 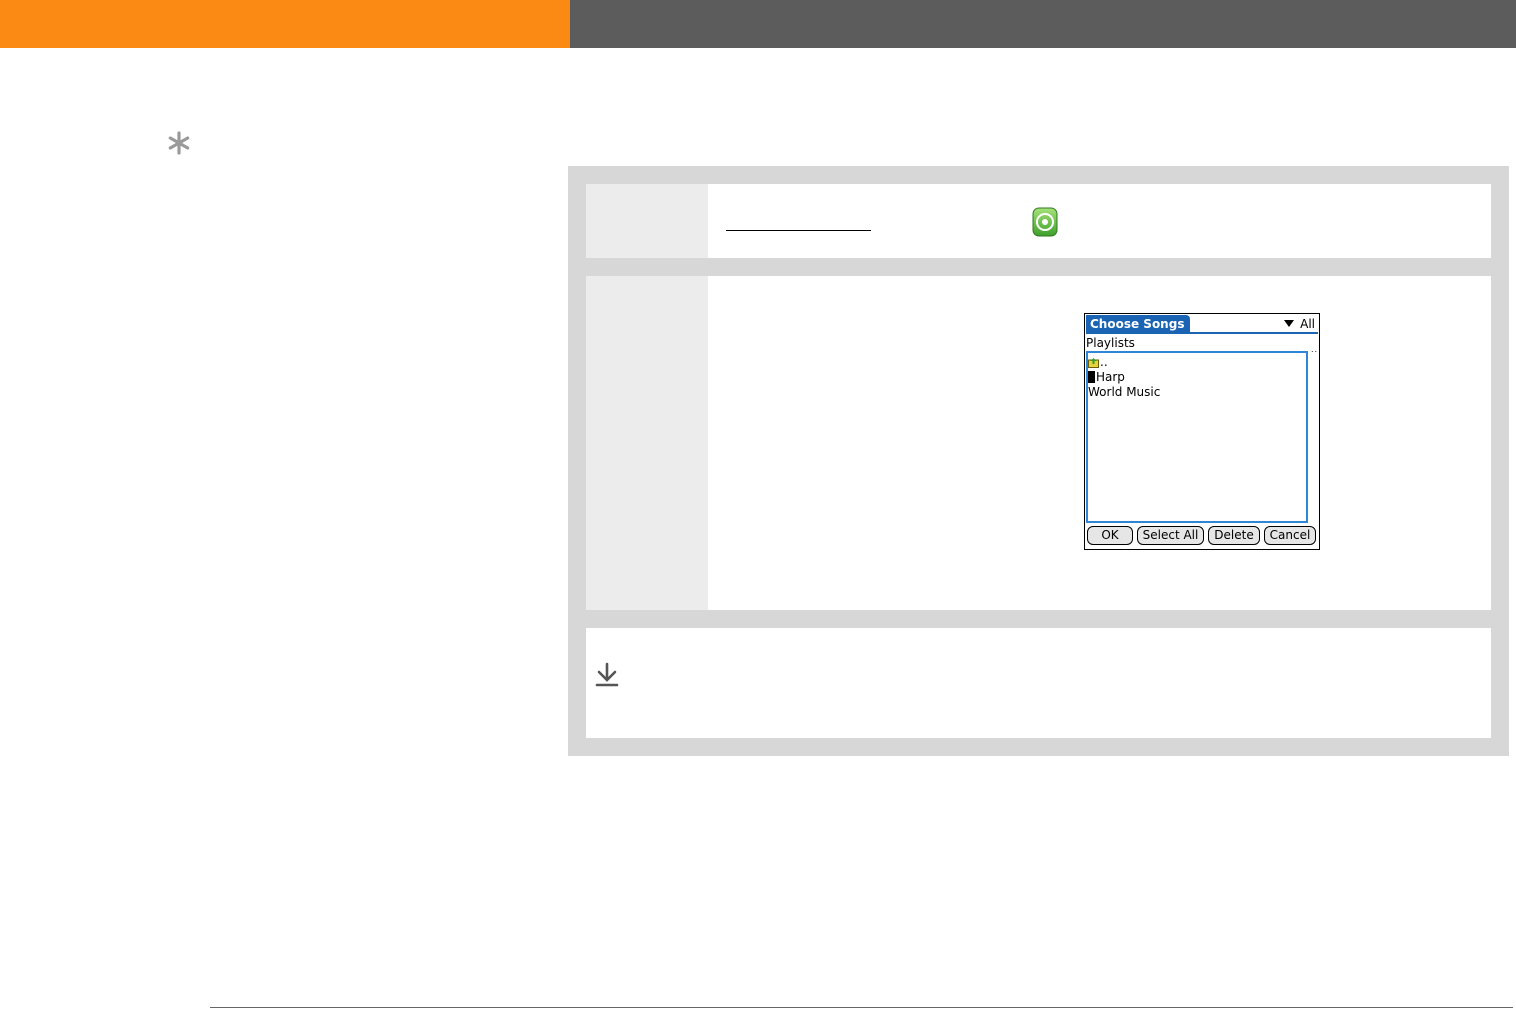 What do you see at coordinates (1202, 333) in the screenshot?
I see `title-underline` at bounding box center [1202, 333].